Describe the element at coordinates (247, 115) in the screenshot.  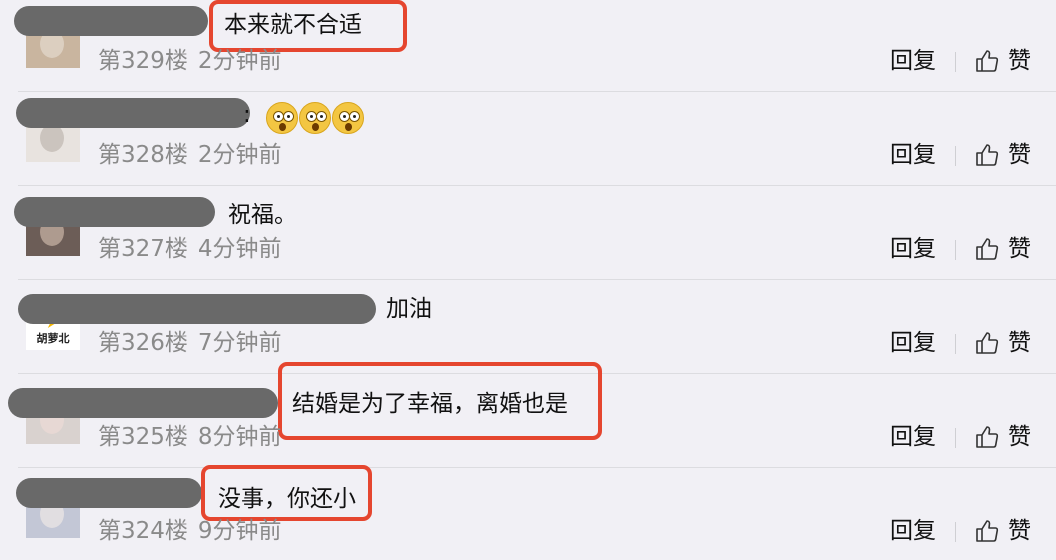
I see `colon: :` at that location.